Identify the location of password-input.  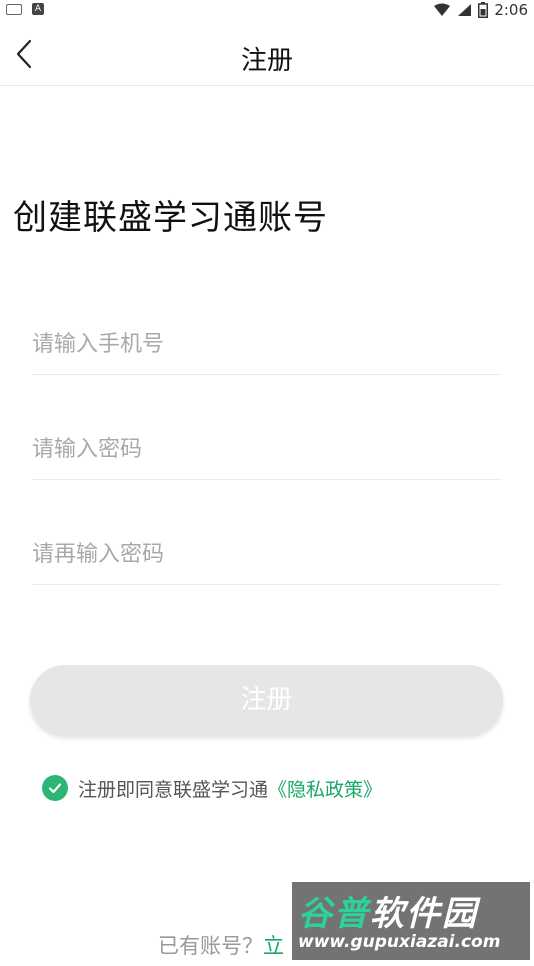
(267, 449).